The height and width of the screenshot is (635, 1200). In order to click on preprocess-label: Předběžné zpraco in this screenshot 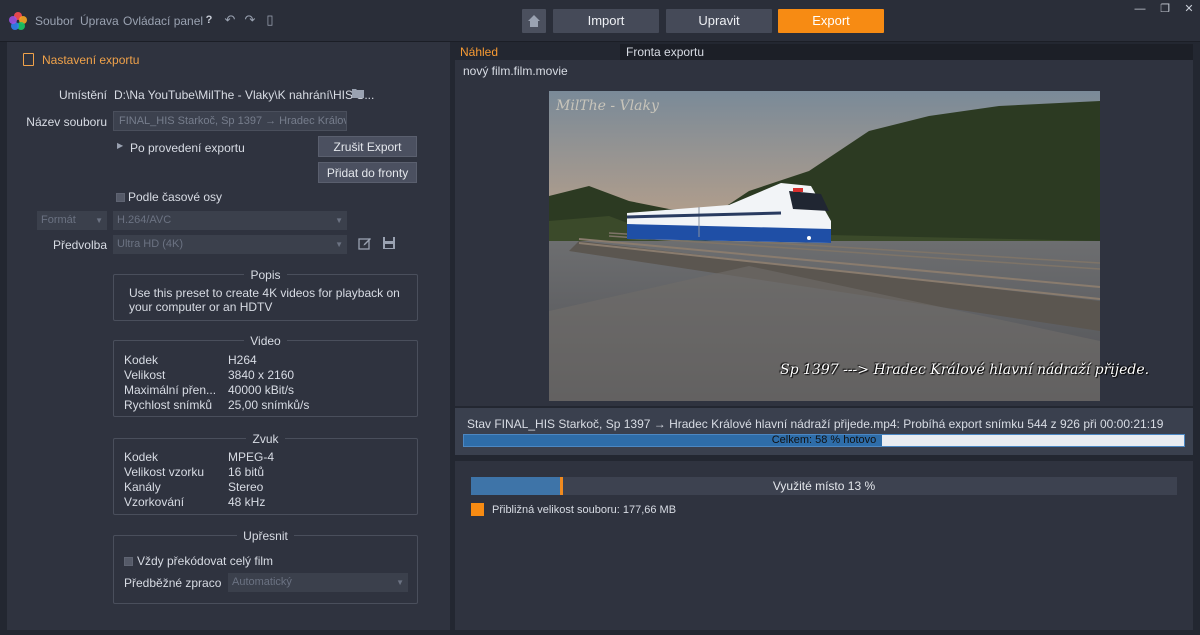, I will do `click(173, 583)`.